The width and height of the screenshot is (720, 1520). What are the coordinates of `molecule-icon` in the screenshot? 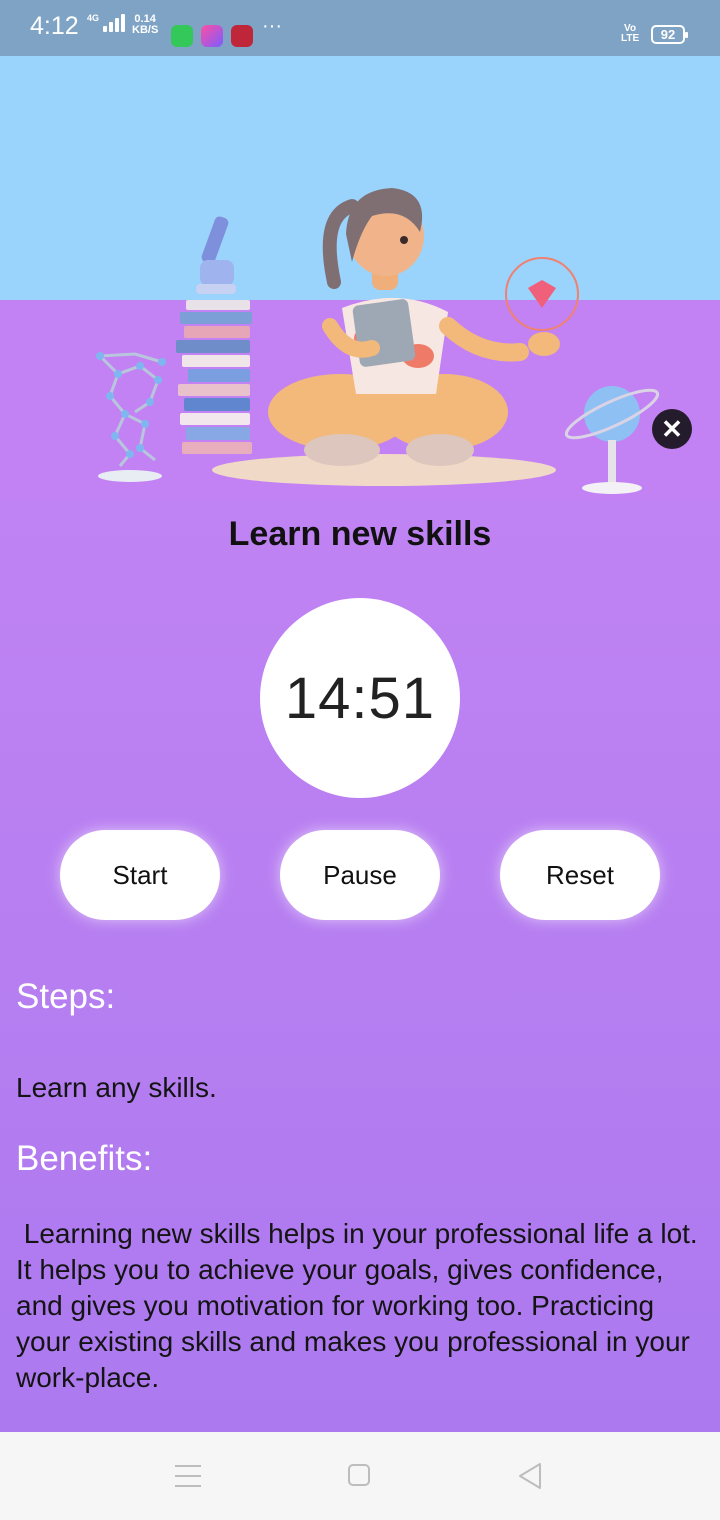 It's located at (130, 409).